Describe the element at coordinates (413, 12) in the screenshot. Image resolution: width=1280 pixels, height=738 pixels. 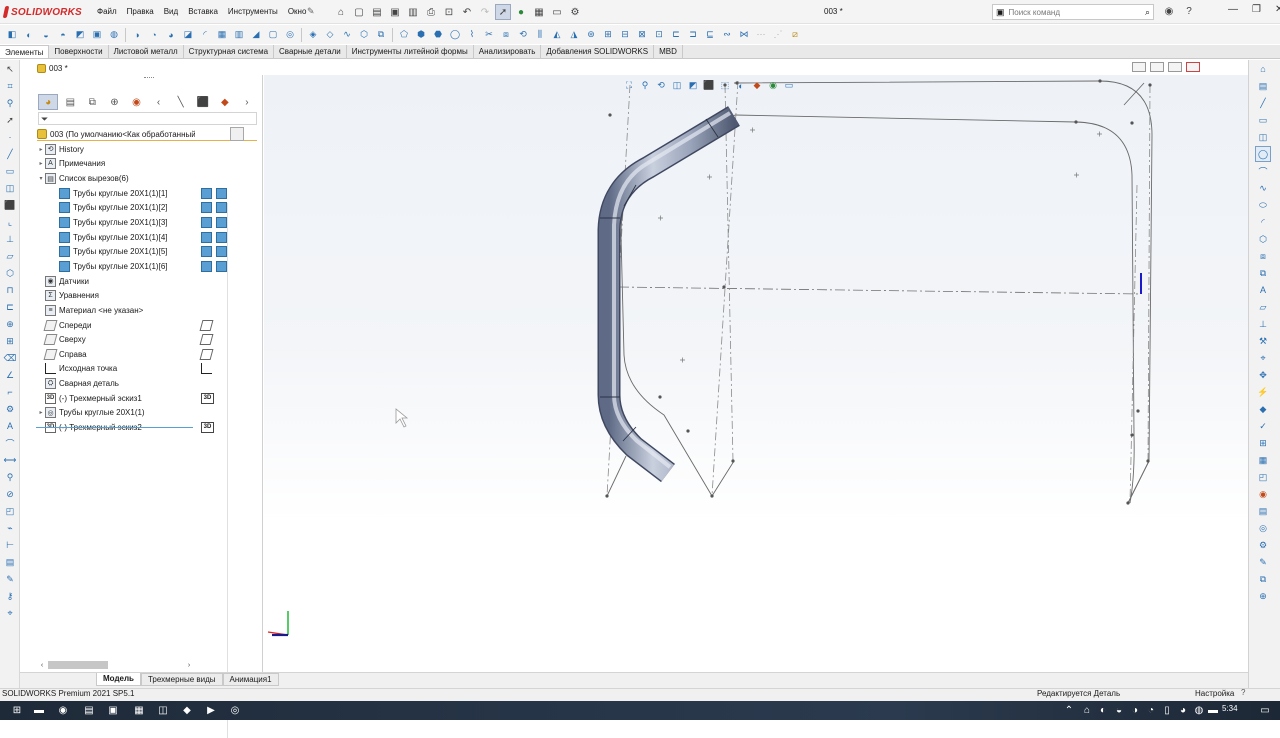
I see `file-properties-icon: ▥` at that location.